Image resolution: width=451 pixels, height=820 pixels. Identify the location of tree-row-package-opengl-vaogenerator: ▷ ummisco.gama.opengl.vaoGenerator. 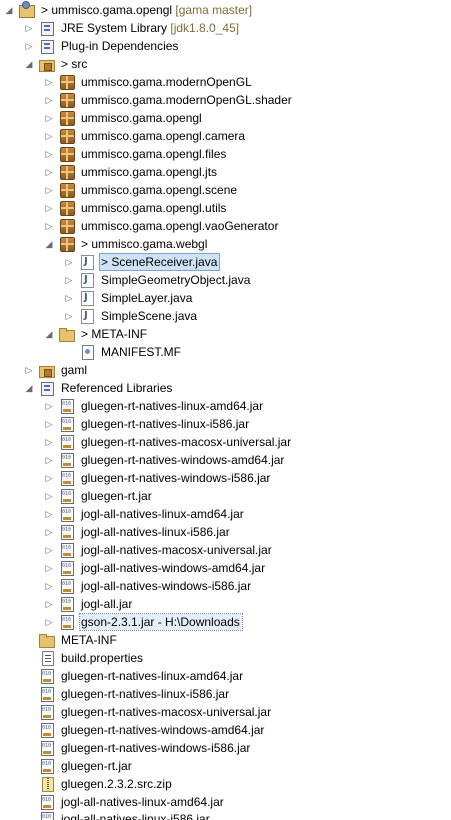
(162, 226).